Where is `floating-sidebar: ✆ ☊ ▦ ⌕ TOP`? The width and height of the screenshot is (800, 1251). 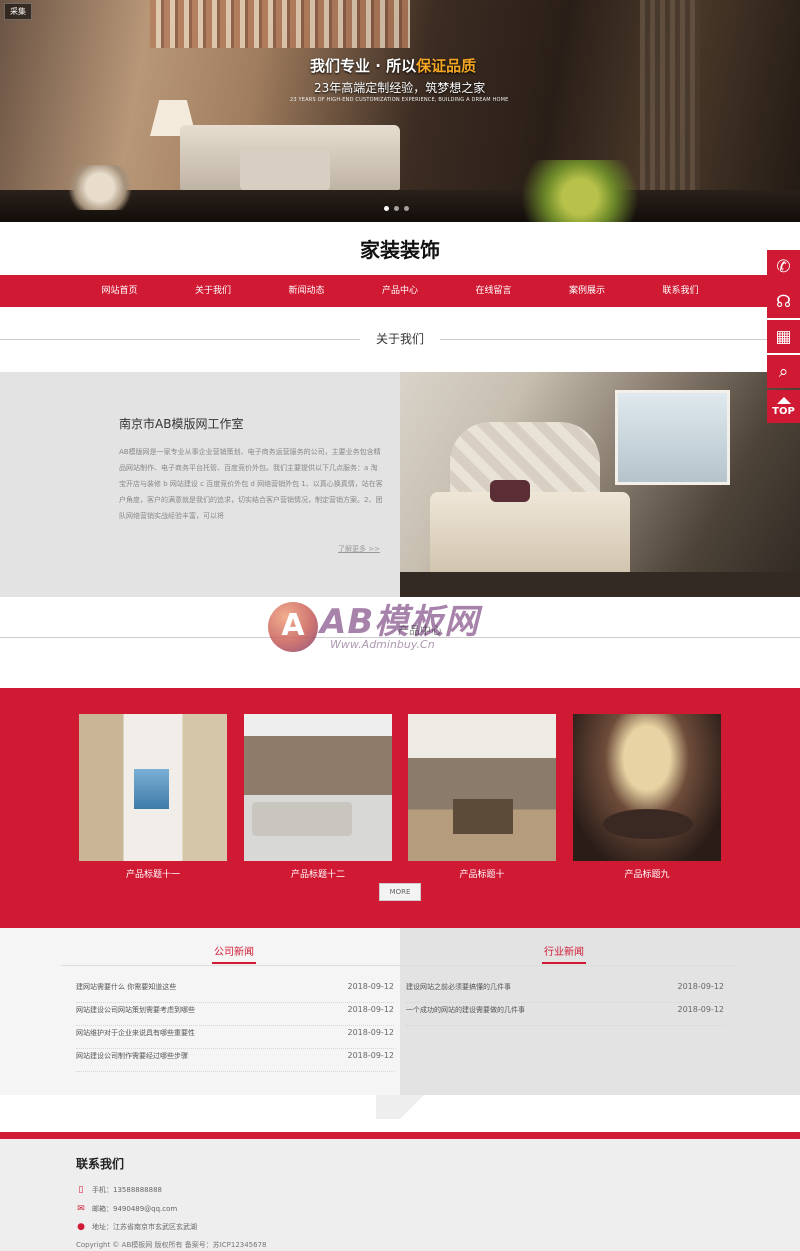 floating-sidebar: ✆ ☊ ▦ ⌕ TOP is located at coordinates (783, 337).